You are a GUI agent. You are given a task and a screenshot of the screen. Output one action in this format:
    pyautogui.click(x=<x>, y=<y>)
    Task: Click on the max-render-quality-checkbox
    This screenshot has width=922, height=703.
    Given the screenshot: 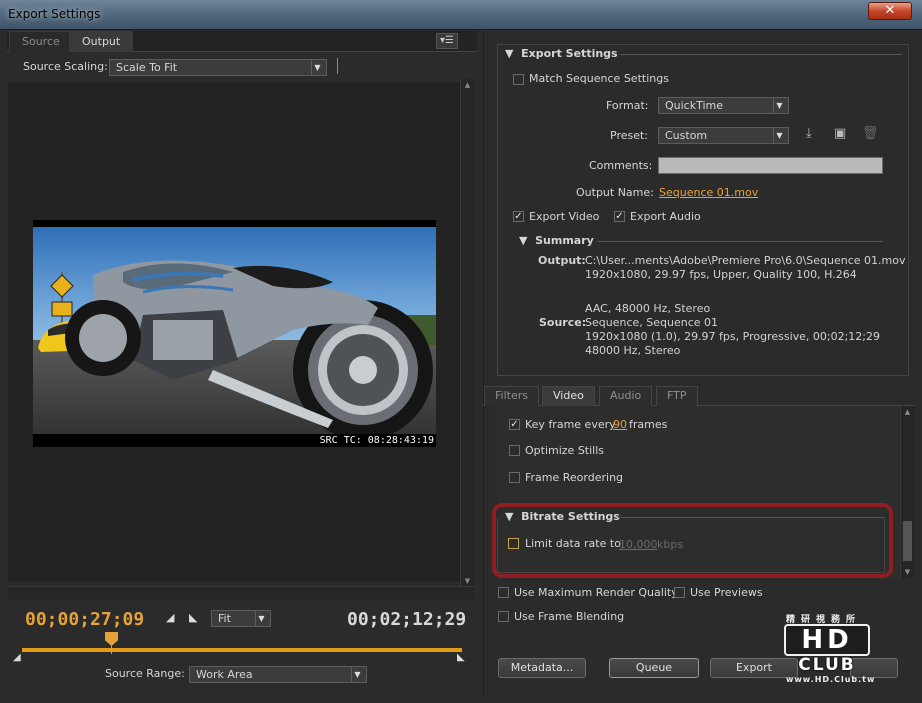 What is the action you would take?
    pyautogui.click(x=503, y=592)
    